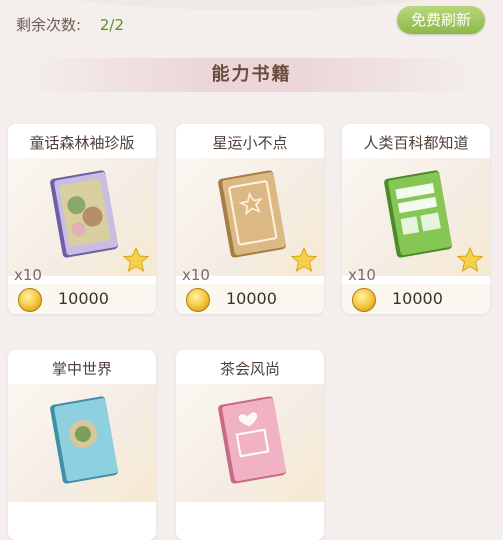 The width and height of the screenshot is (503, 540). I want to click on item-title: 星运小不点, so click(250, 143).